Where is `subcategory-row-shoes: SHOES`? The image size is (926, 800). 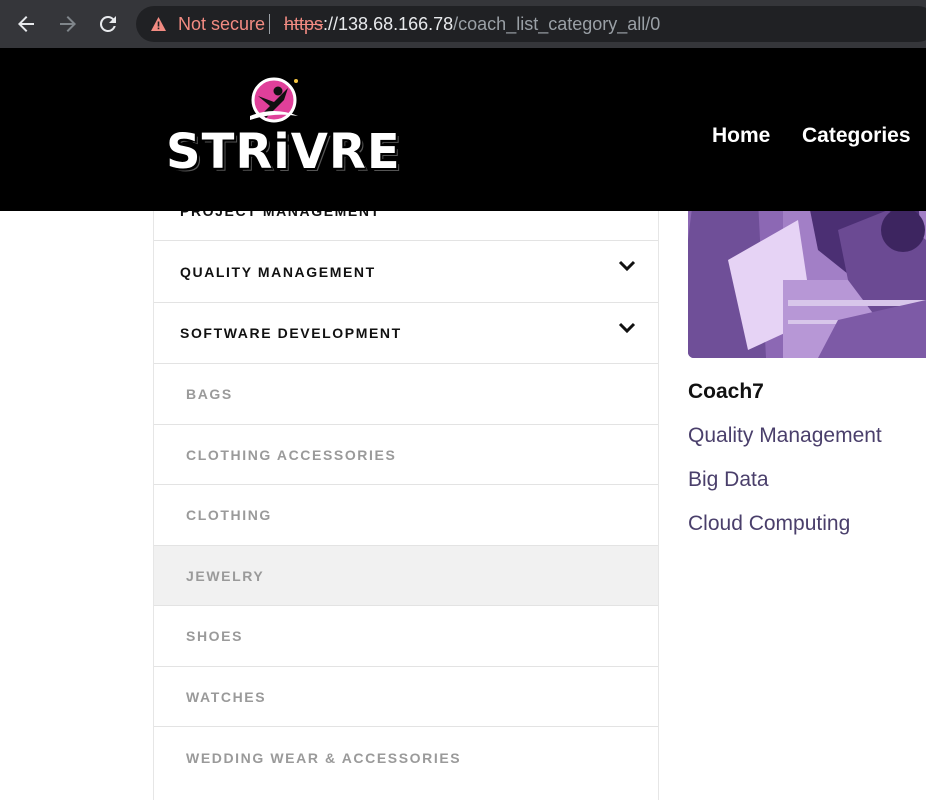 subcategory-row-shoes: SHOES is located at coordinates (406, 636).